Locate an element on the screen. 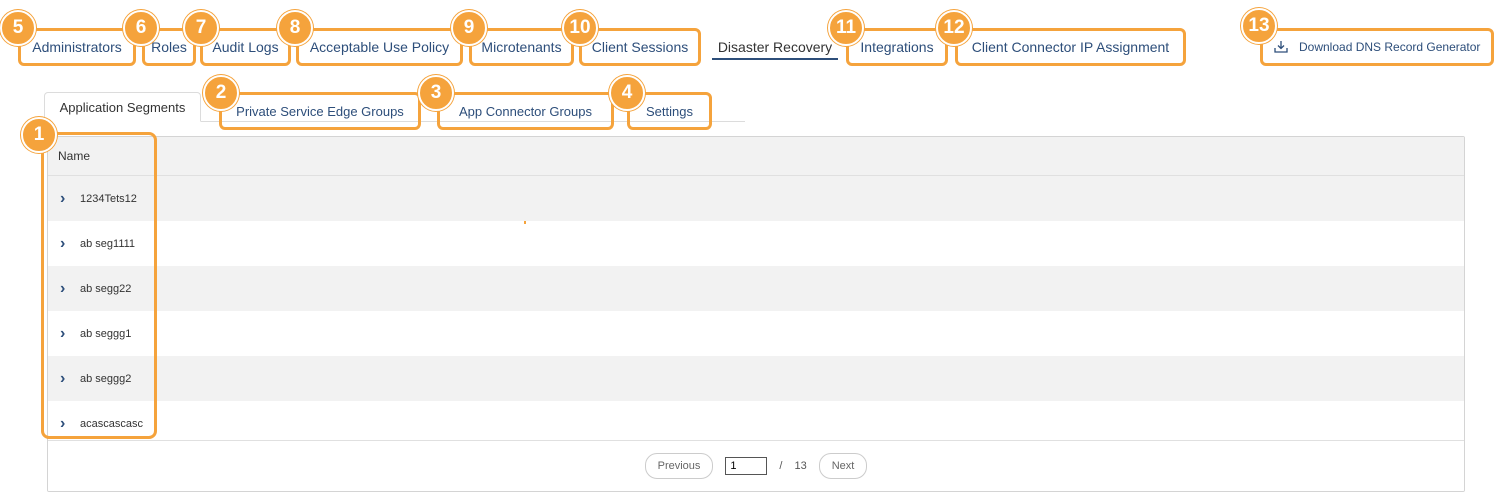 This screenshot has height=500, width=1501. table-row: › 1234Tets12 is located at coordinates (756, 198).